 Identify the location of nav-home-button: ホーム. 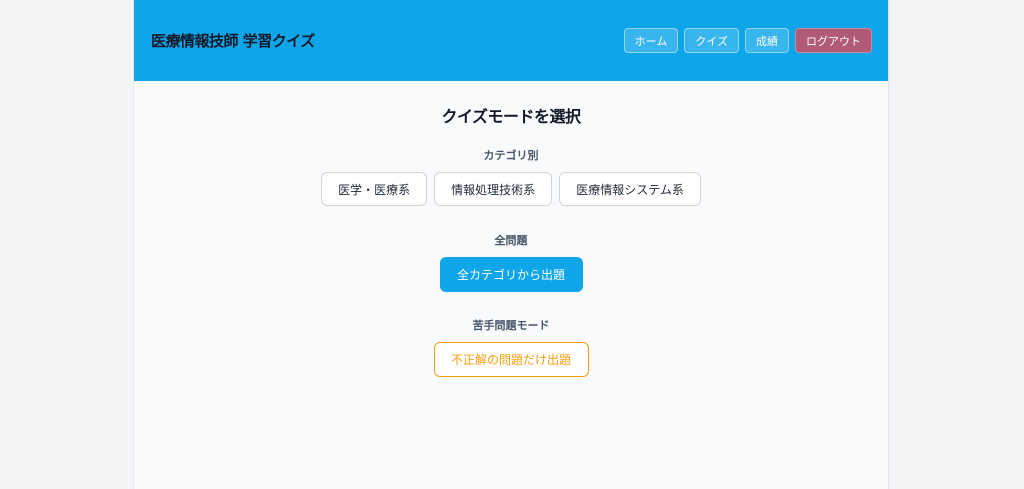
(651, 40).